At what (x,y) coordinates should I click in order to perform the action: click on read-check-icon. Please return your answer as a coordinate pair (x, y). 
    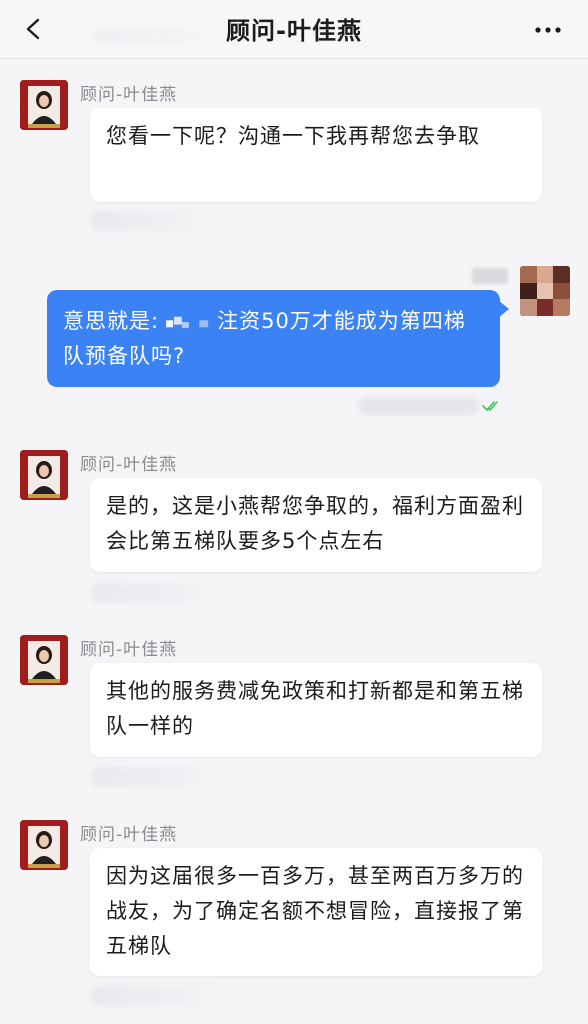
    Looking at the image, I should click on (490, 406).